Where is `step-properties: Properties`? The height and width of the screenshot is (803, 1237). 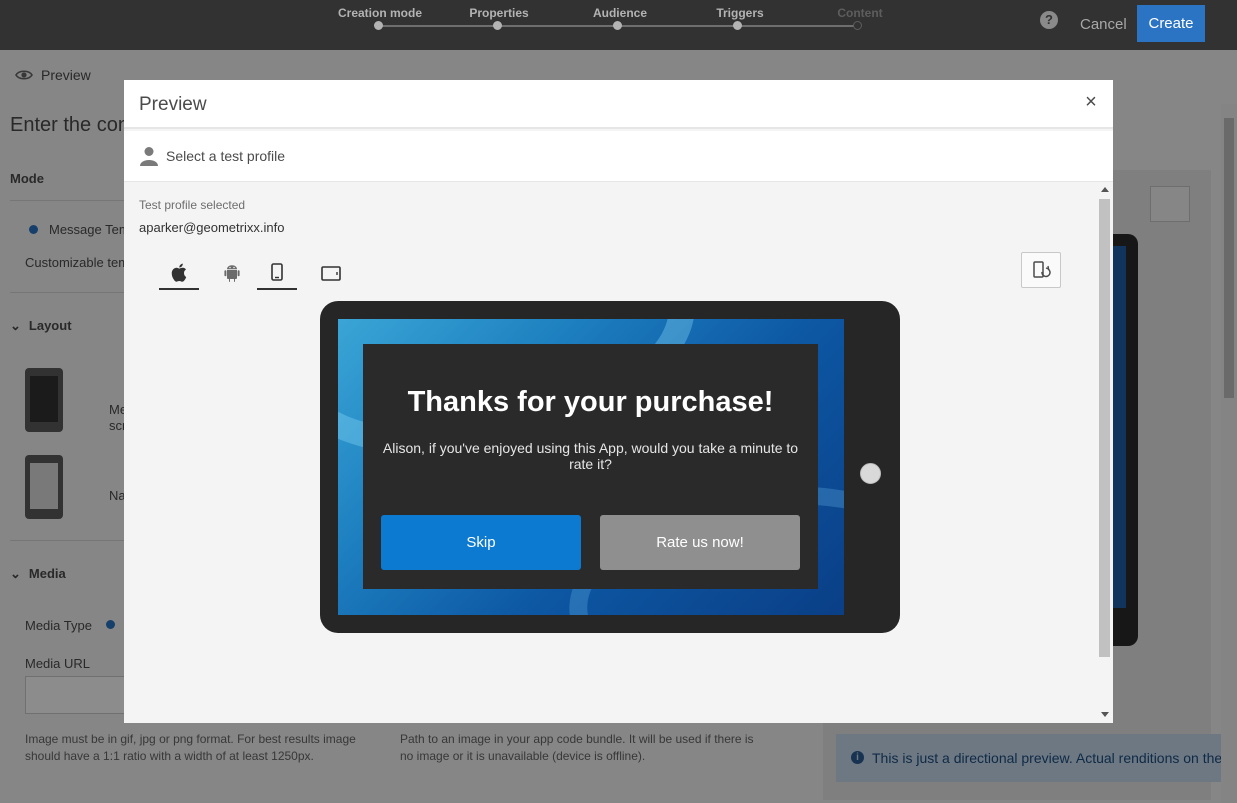 step-properties: Properties is located at coordinates (499, 13).